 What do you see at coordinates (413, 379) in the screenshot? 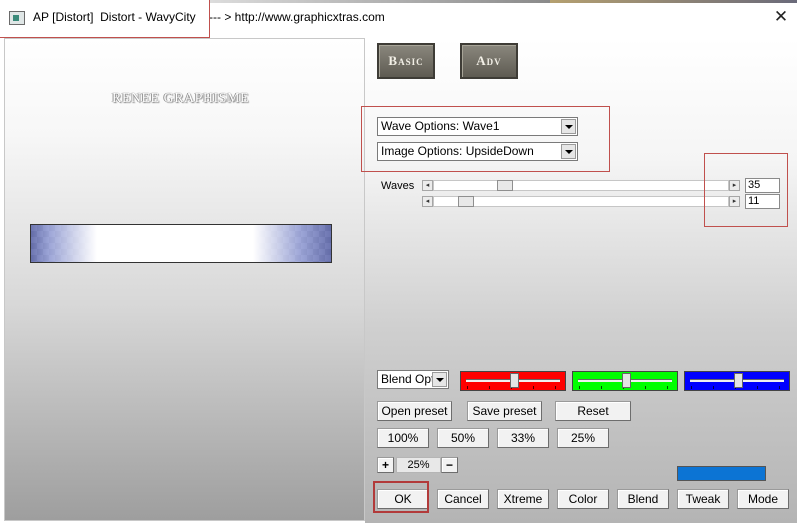
I see `blend-options-select: Blend Optio` at bounding box center [413, 379].